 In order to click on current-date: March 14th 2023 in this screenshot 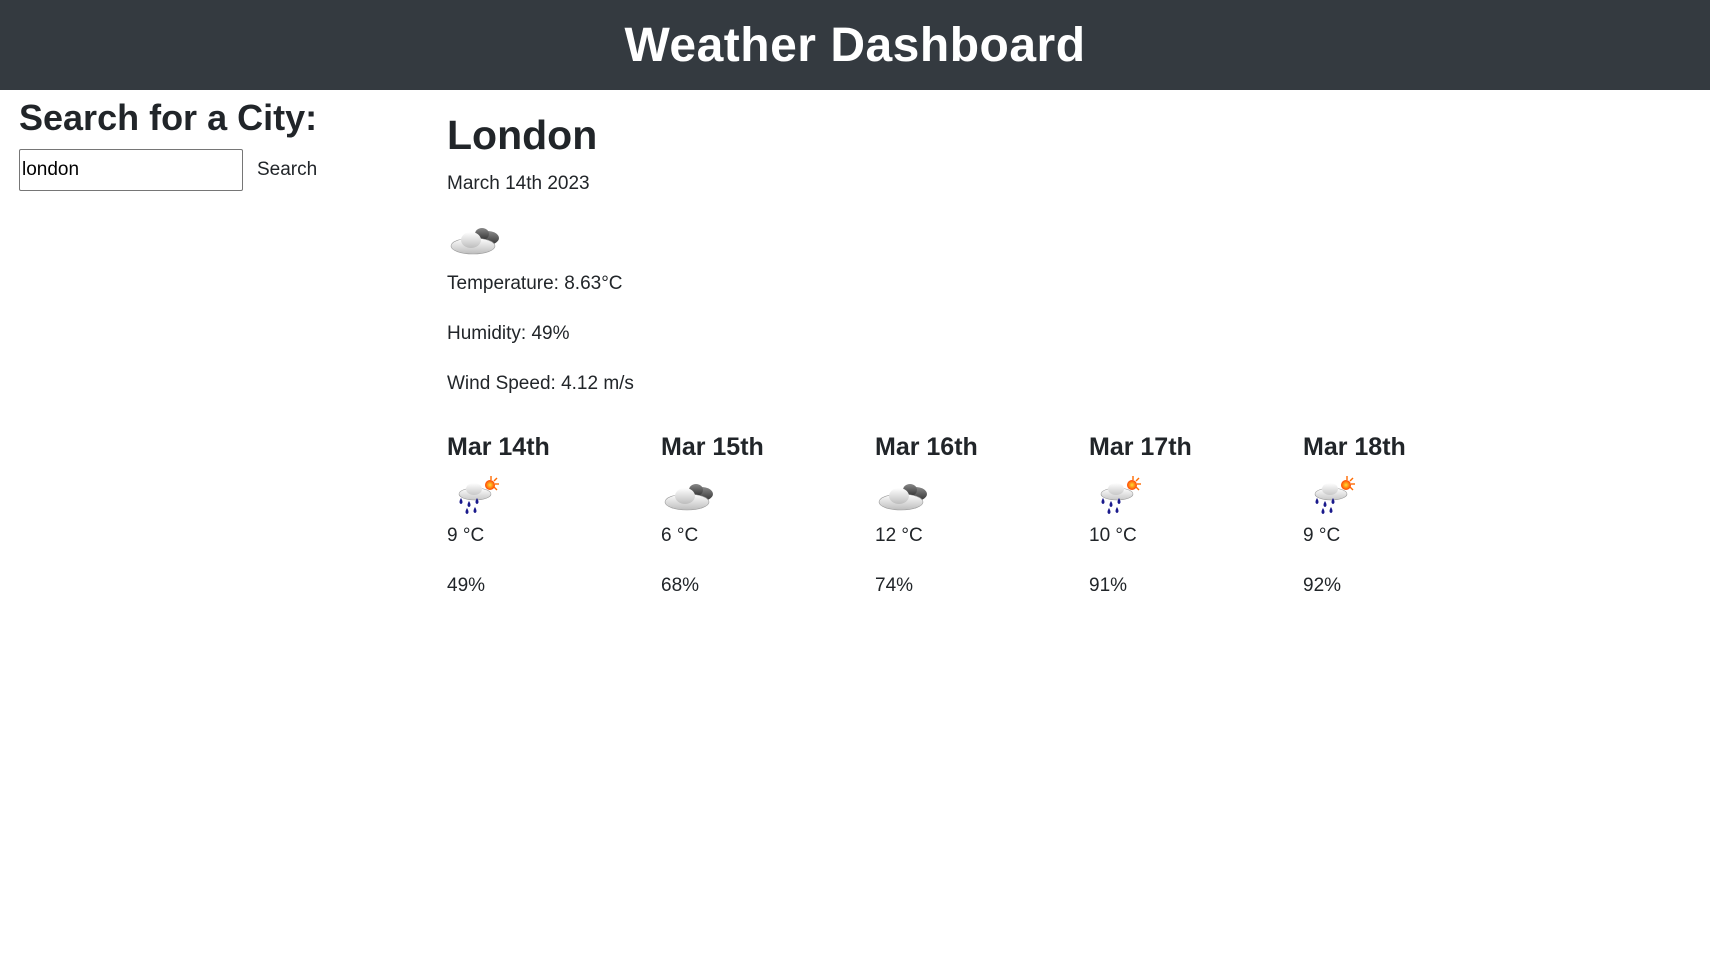, I will do `click(518, 183)`.